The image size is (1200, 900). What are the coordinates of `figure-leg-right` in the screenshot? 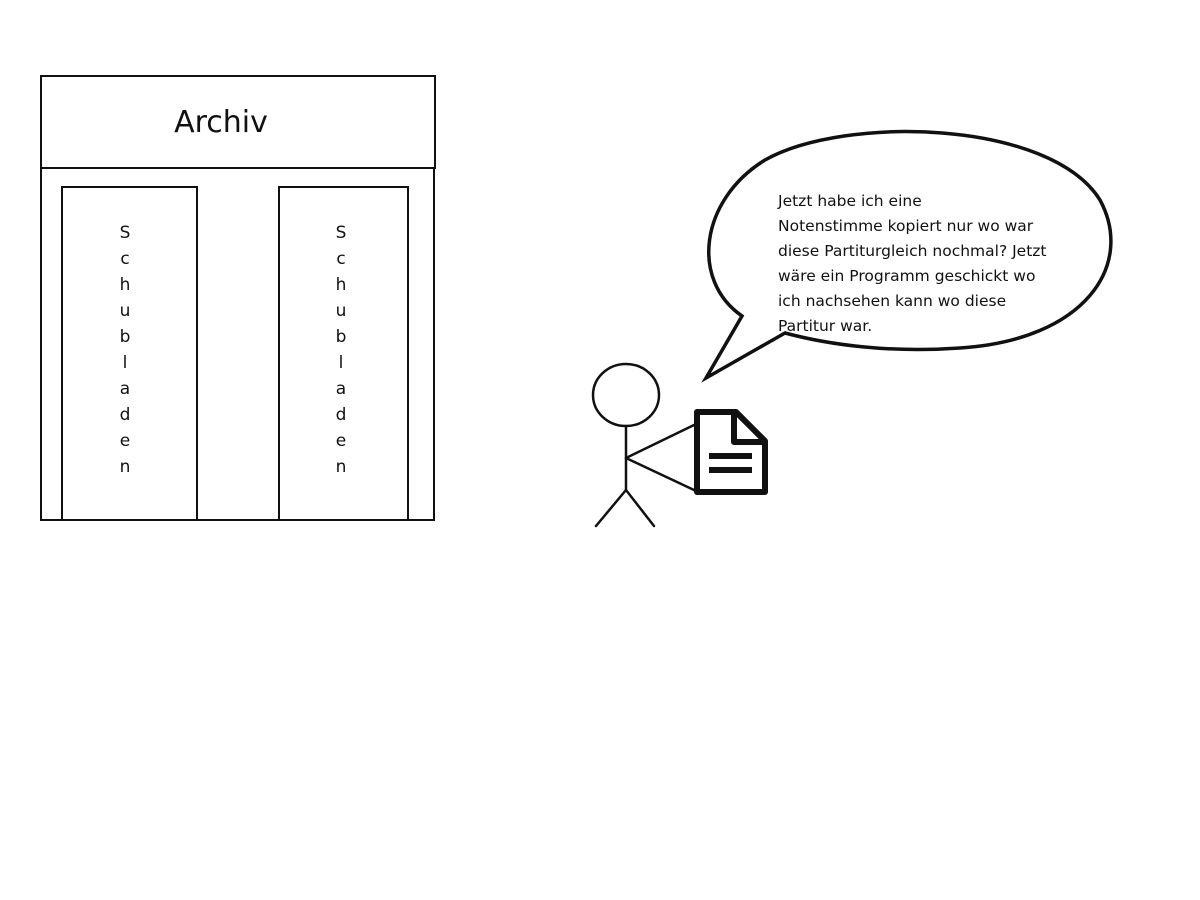 It's located at (640, 508).